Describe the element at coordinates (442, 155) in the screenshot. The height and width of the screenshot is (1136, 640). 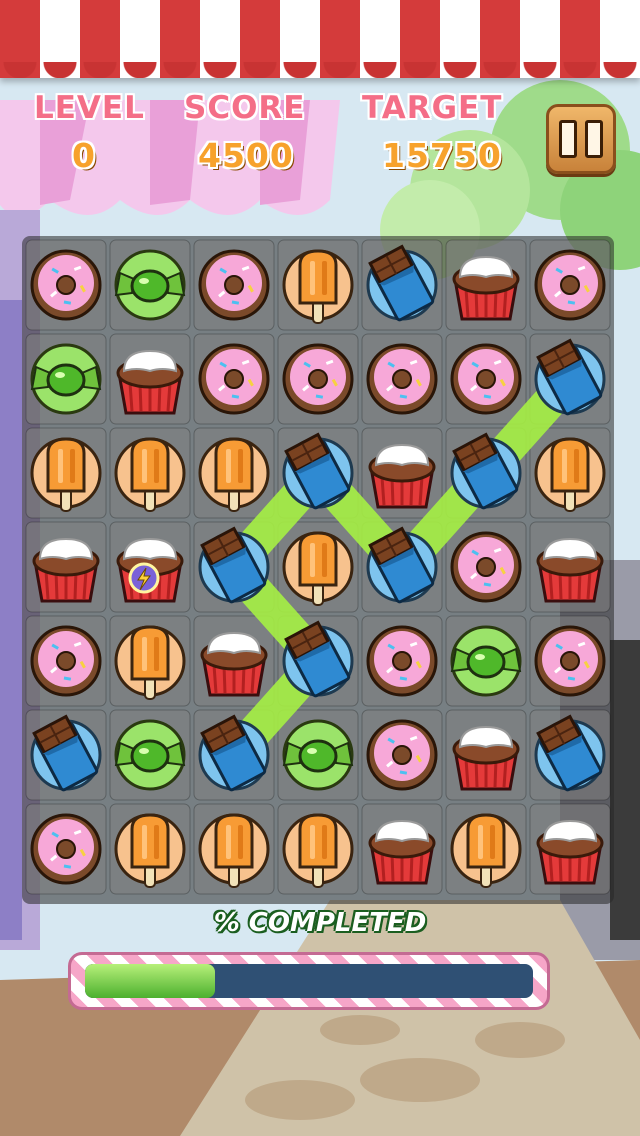
I see `target-value: 15750` at that location.